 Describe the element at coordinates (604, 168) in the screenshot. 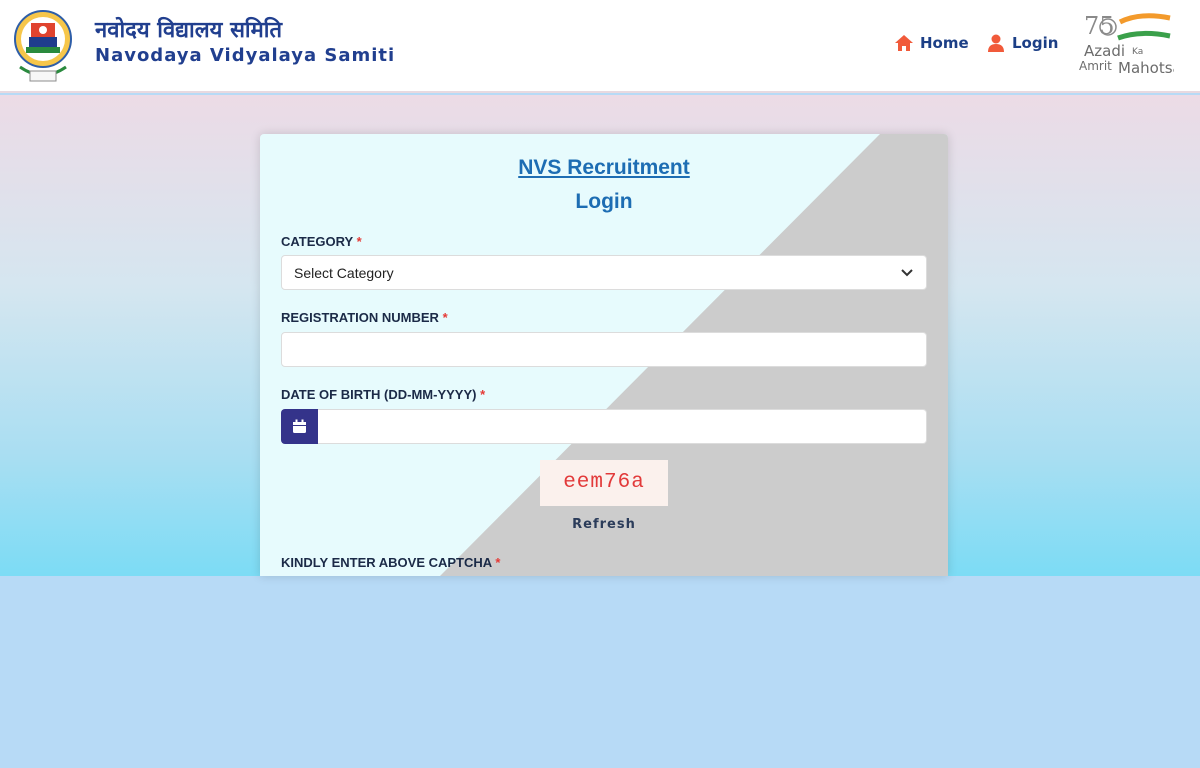

I see `page-title: NVS Recruitment` at that location.